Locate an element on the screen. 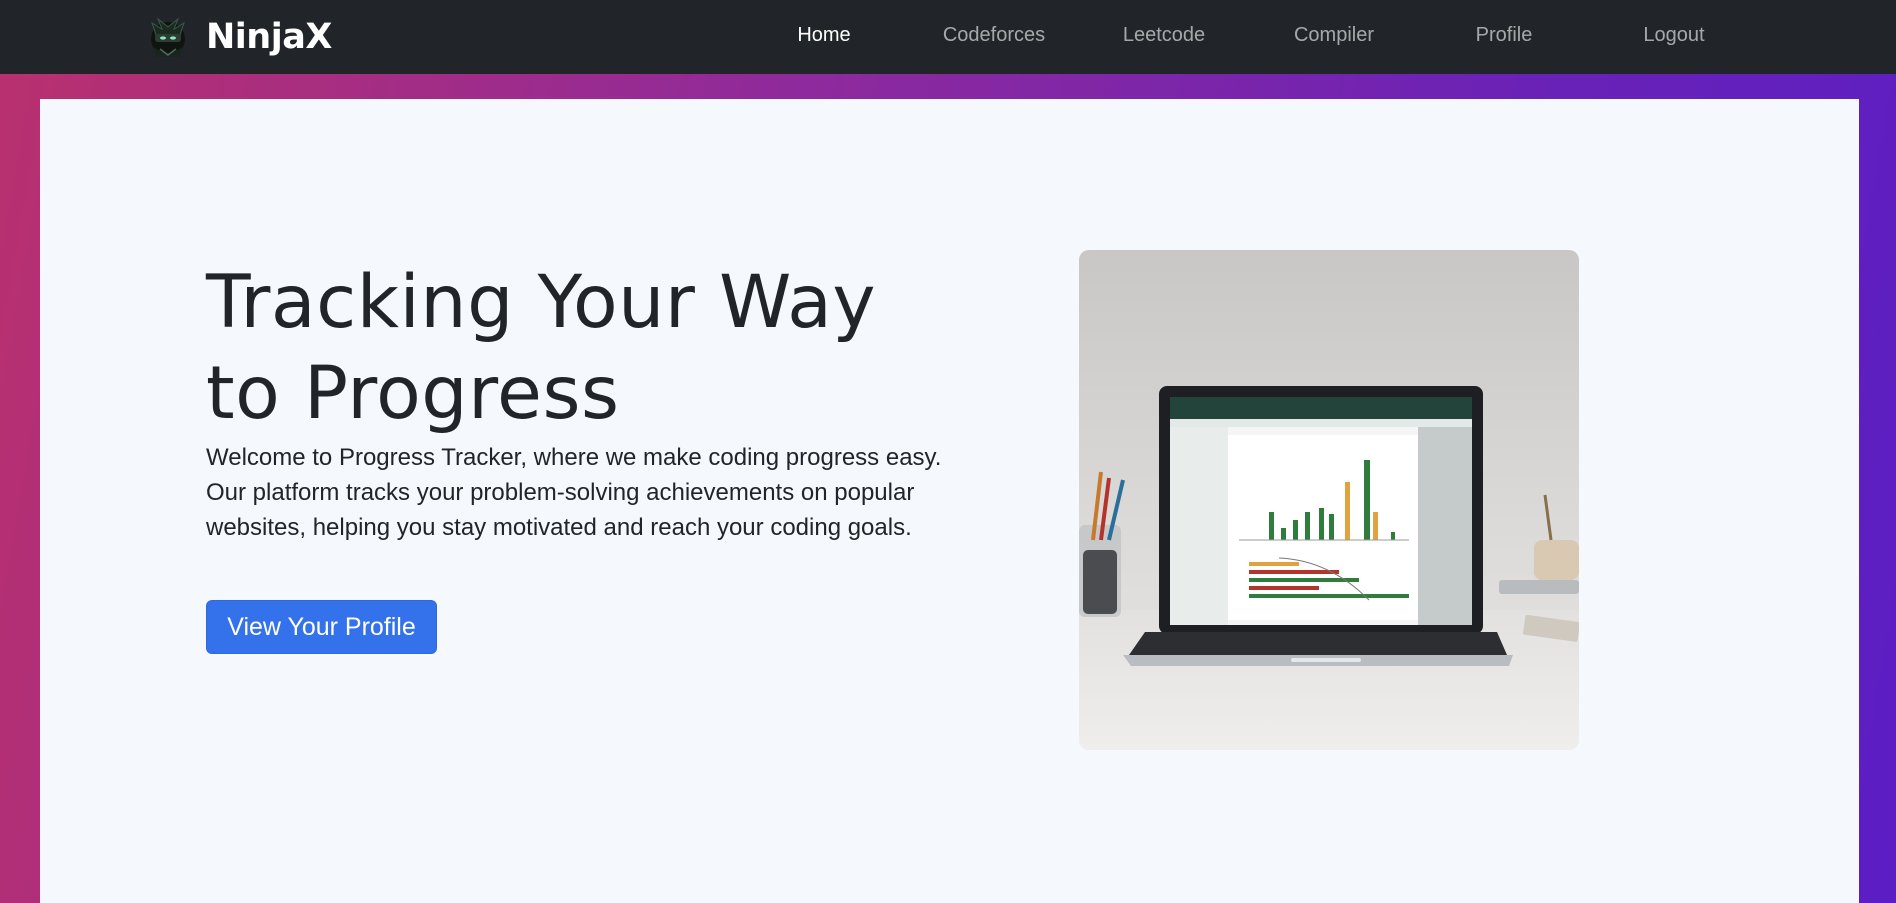 Image resolution: width=1896 pixels, height=903 pixels. nav-leetcode: Leetcode is located at coordinates (1164, 35).